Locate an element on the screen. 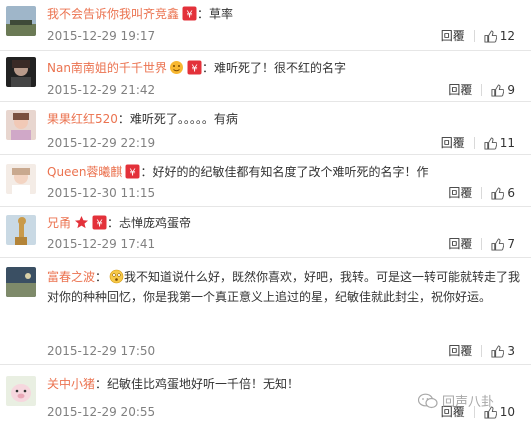 This screenshot has width=531, height=427. comment-text: 纪敏佳比鸡蛋地好听一千倍！无知！ is located at coordinates (203, 384).